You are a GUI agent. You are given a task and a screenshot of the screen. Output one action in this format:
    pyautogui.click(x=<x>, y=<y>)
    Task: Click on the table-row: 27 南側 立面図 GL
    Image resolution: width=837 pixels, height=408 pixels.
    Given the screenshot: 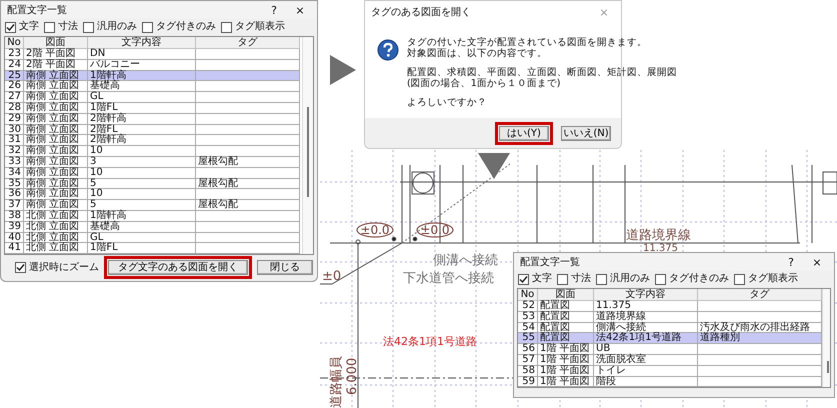 What is the action you would take?
    pyautogui.click(x=153, y=97)
    